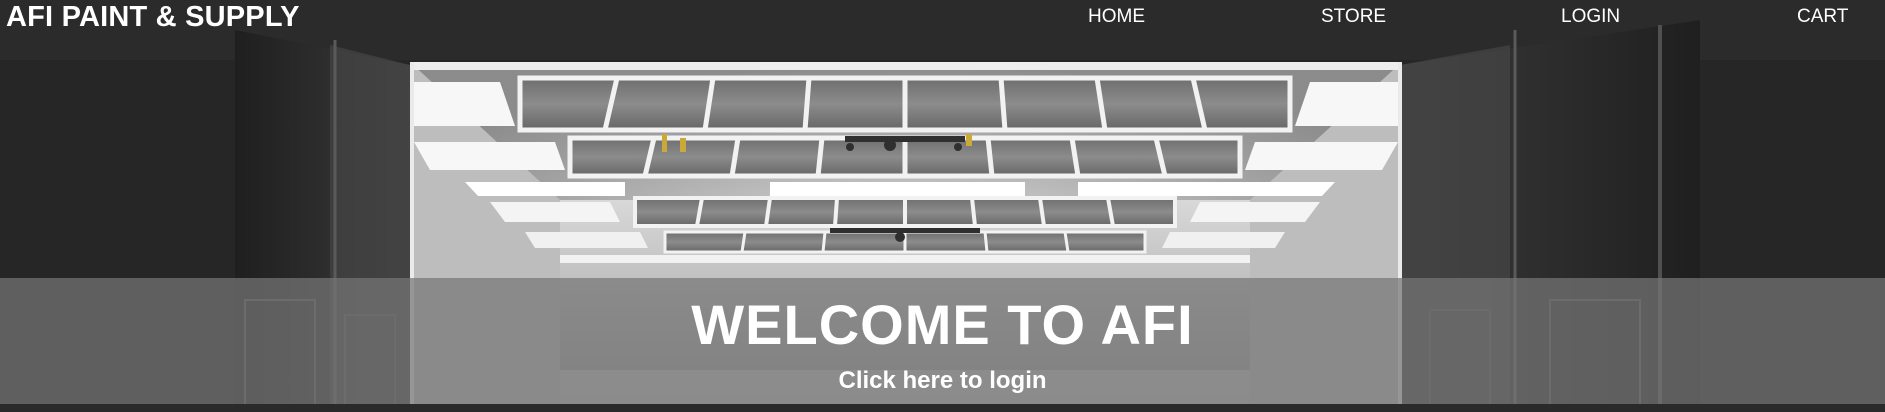  Describe the element at coordinates (942, 381) in the screenshot. I see `login-cta-link: Click here to login` at that location.